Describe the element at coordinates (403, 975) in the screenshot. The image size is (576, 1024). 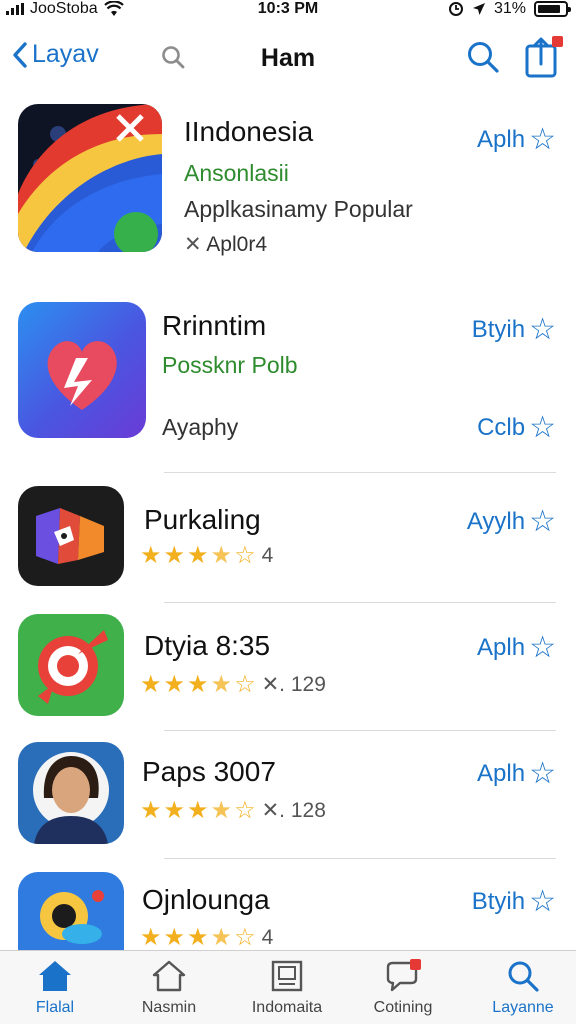
I see `chat-badge-icon` at that location.